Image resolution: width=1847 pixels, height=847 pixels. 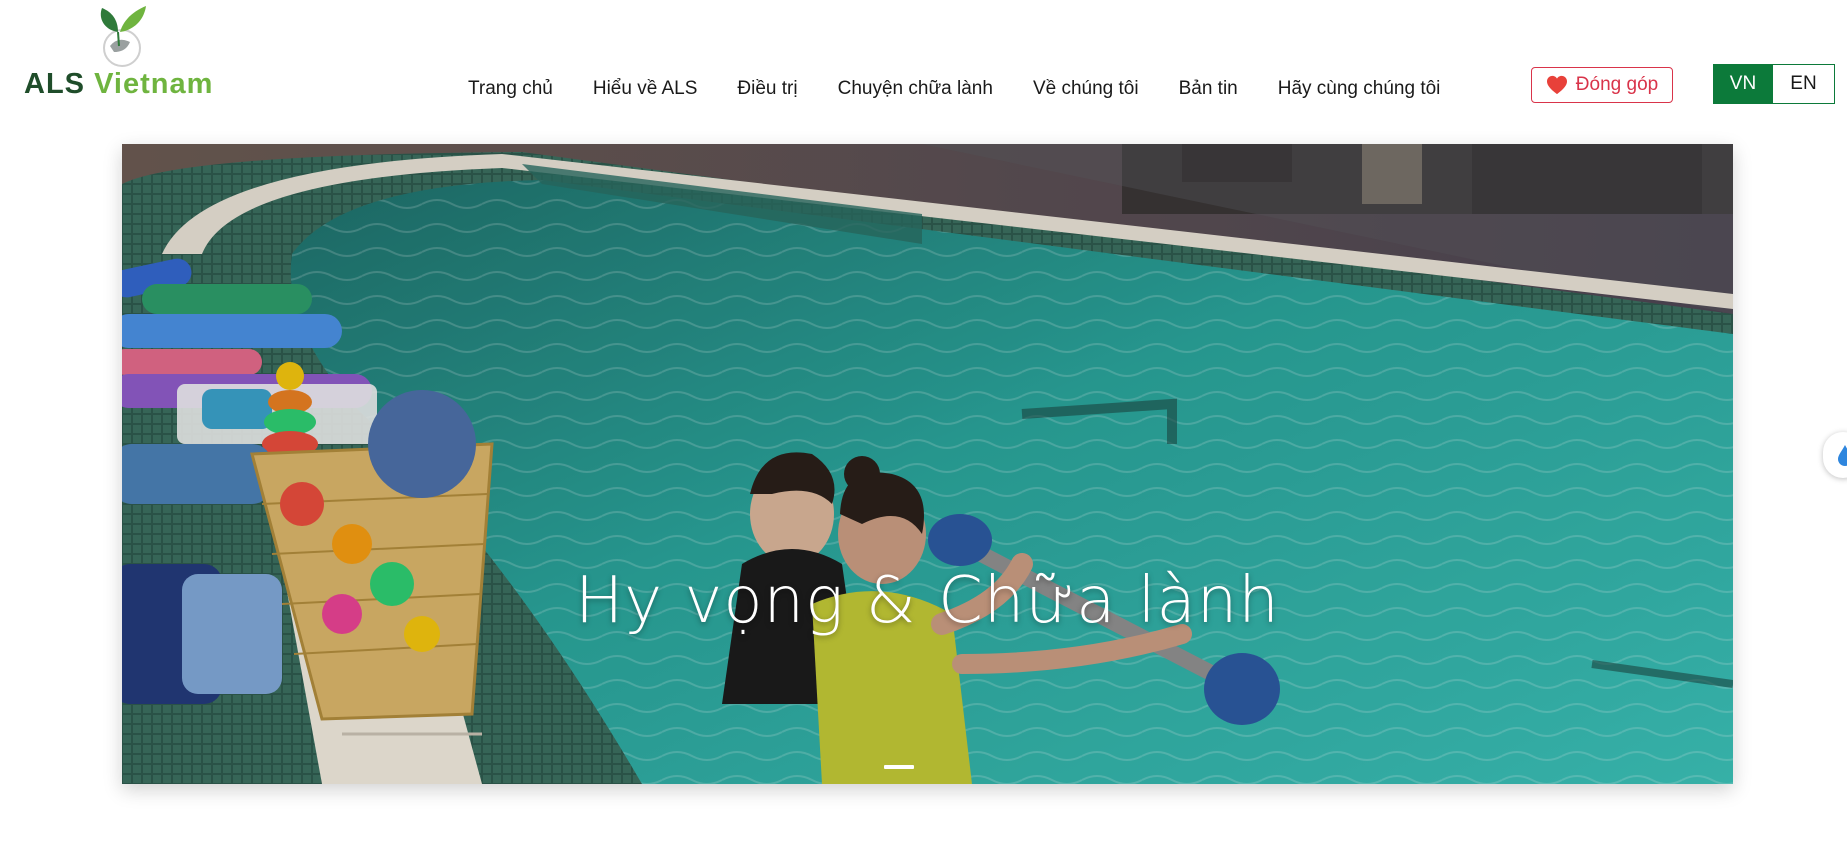 I want to click on nav-item-about-als: Hiểu về ALS, so click(x=645, y=89).